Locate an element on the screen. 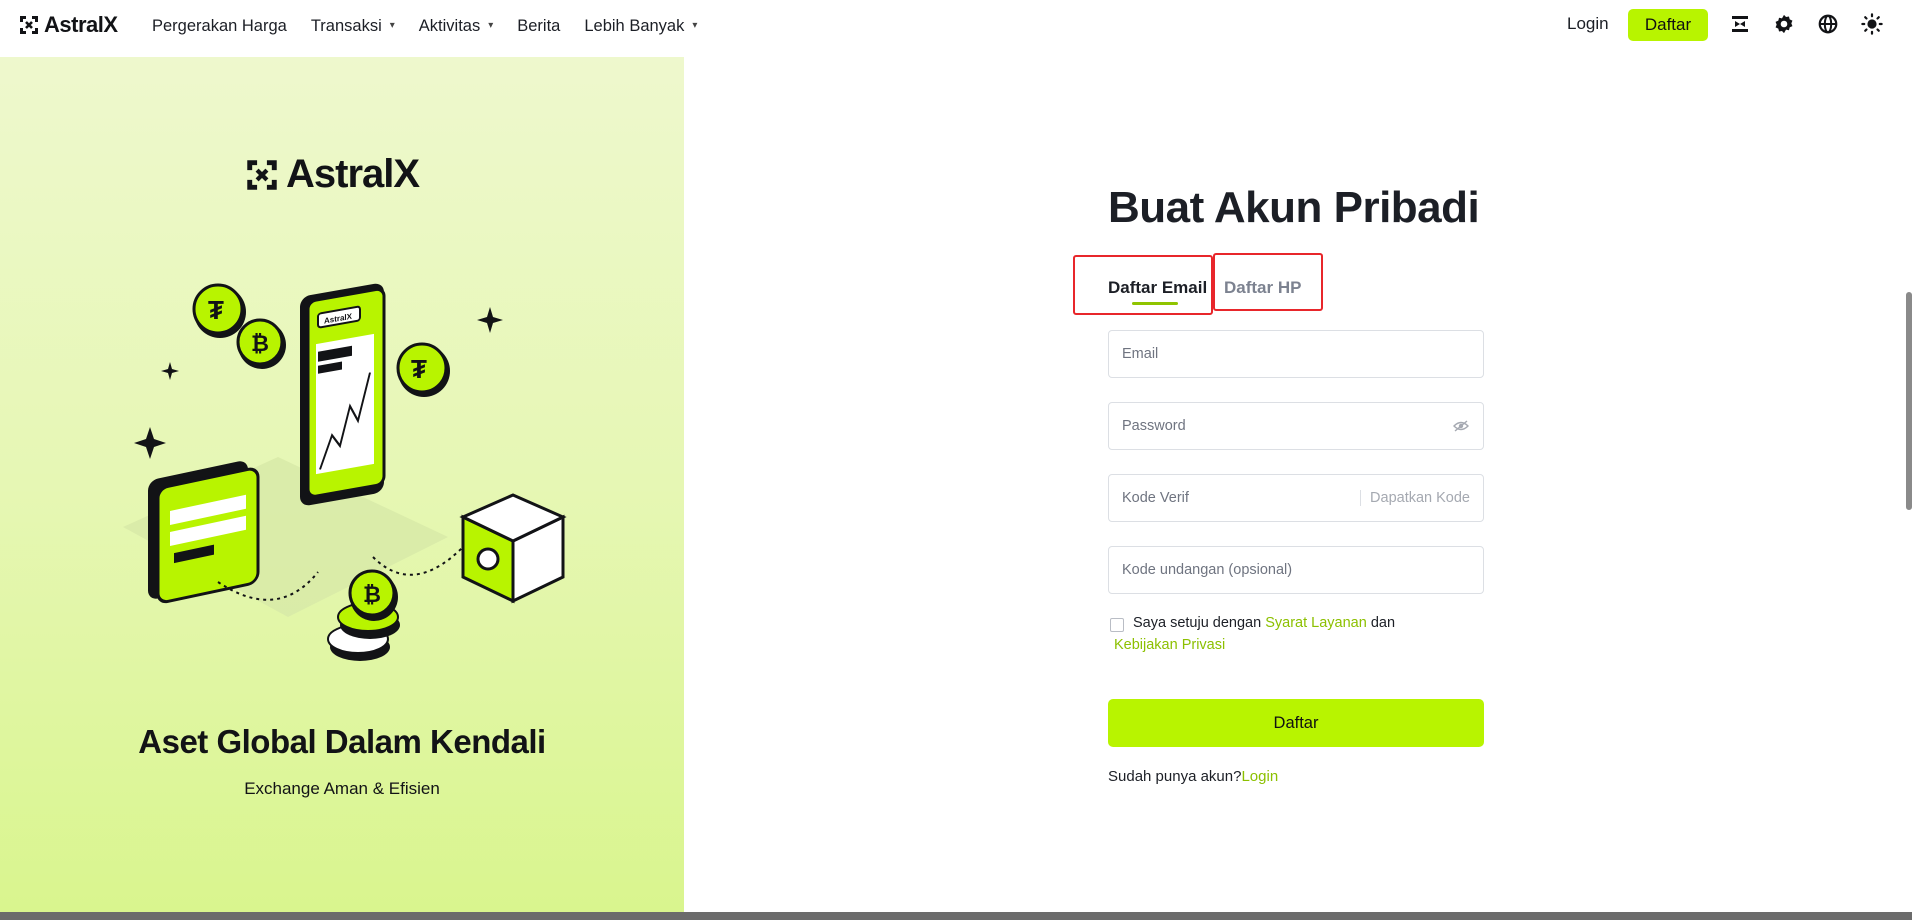 Image resolution: width=1912 pixels, height=920 pixels. header-signup-button: Daftar is located at coordinates (1668, 25).